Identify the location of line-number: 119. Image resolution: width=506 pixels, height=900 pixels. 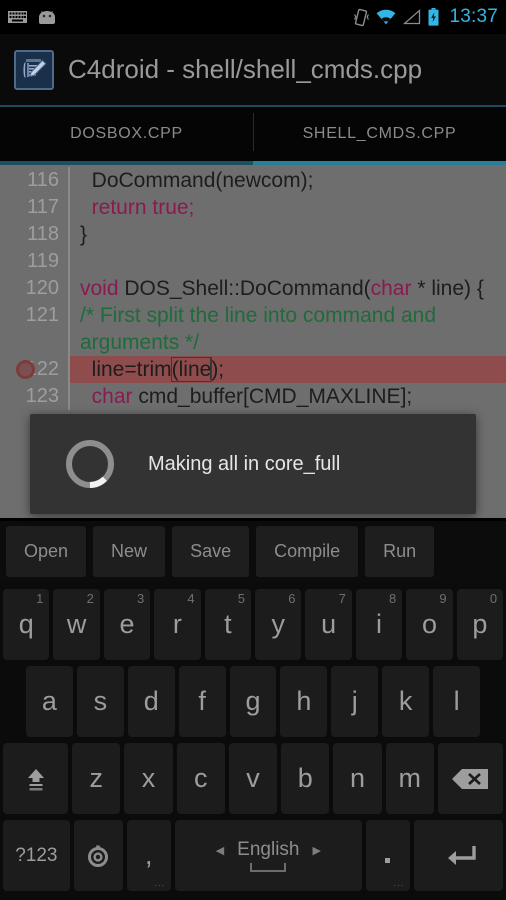
(43, 261).